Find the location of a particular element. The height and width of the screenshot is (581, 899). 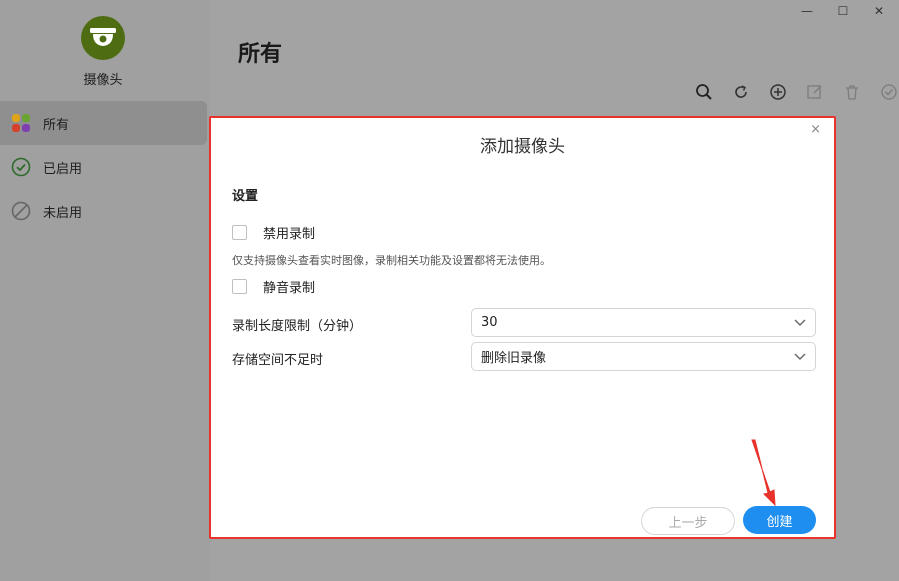

disable-recording-option: 禁用录制 is located at coordinates (273, 232).